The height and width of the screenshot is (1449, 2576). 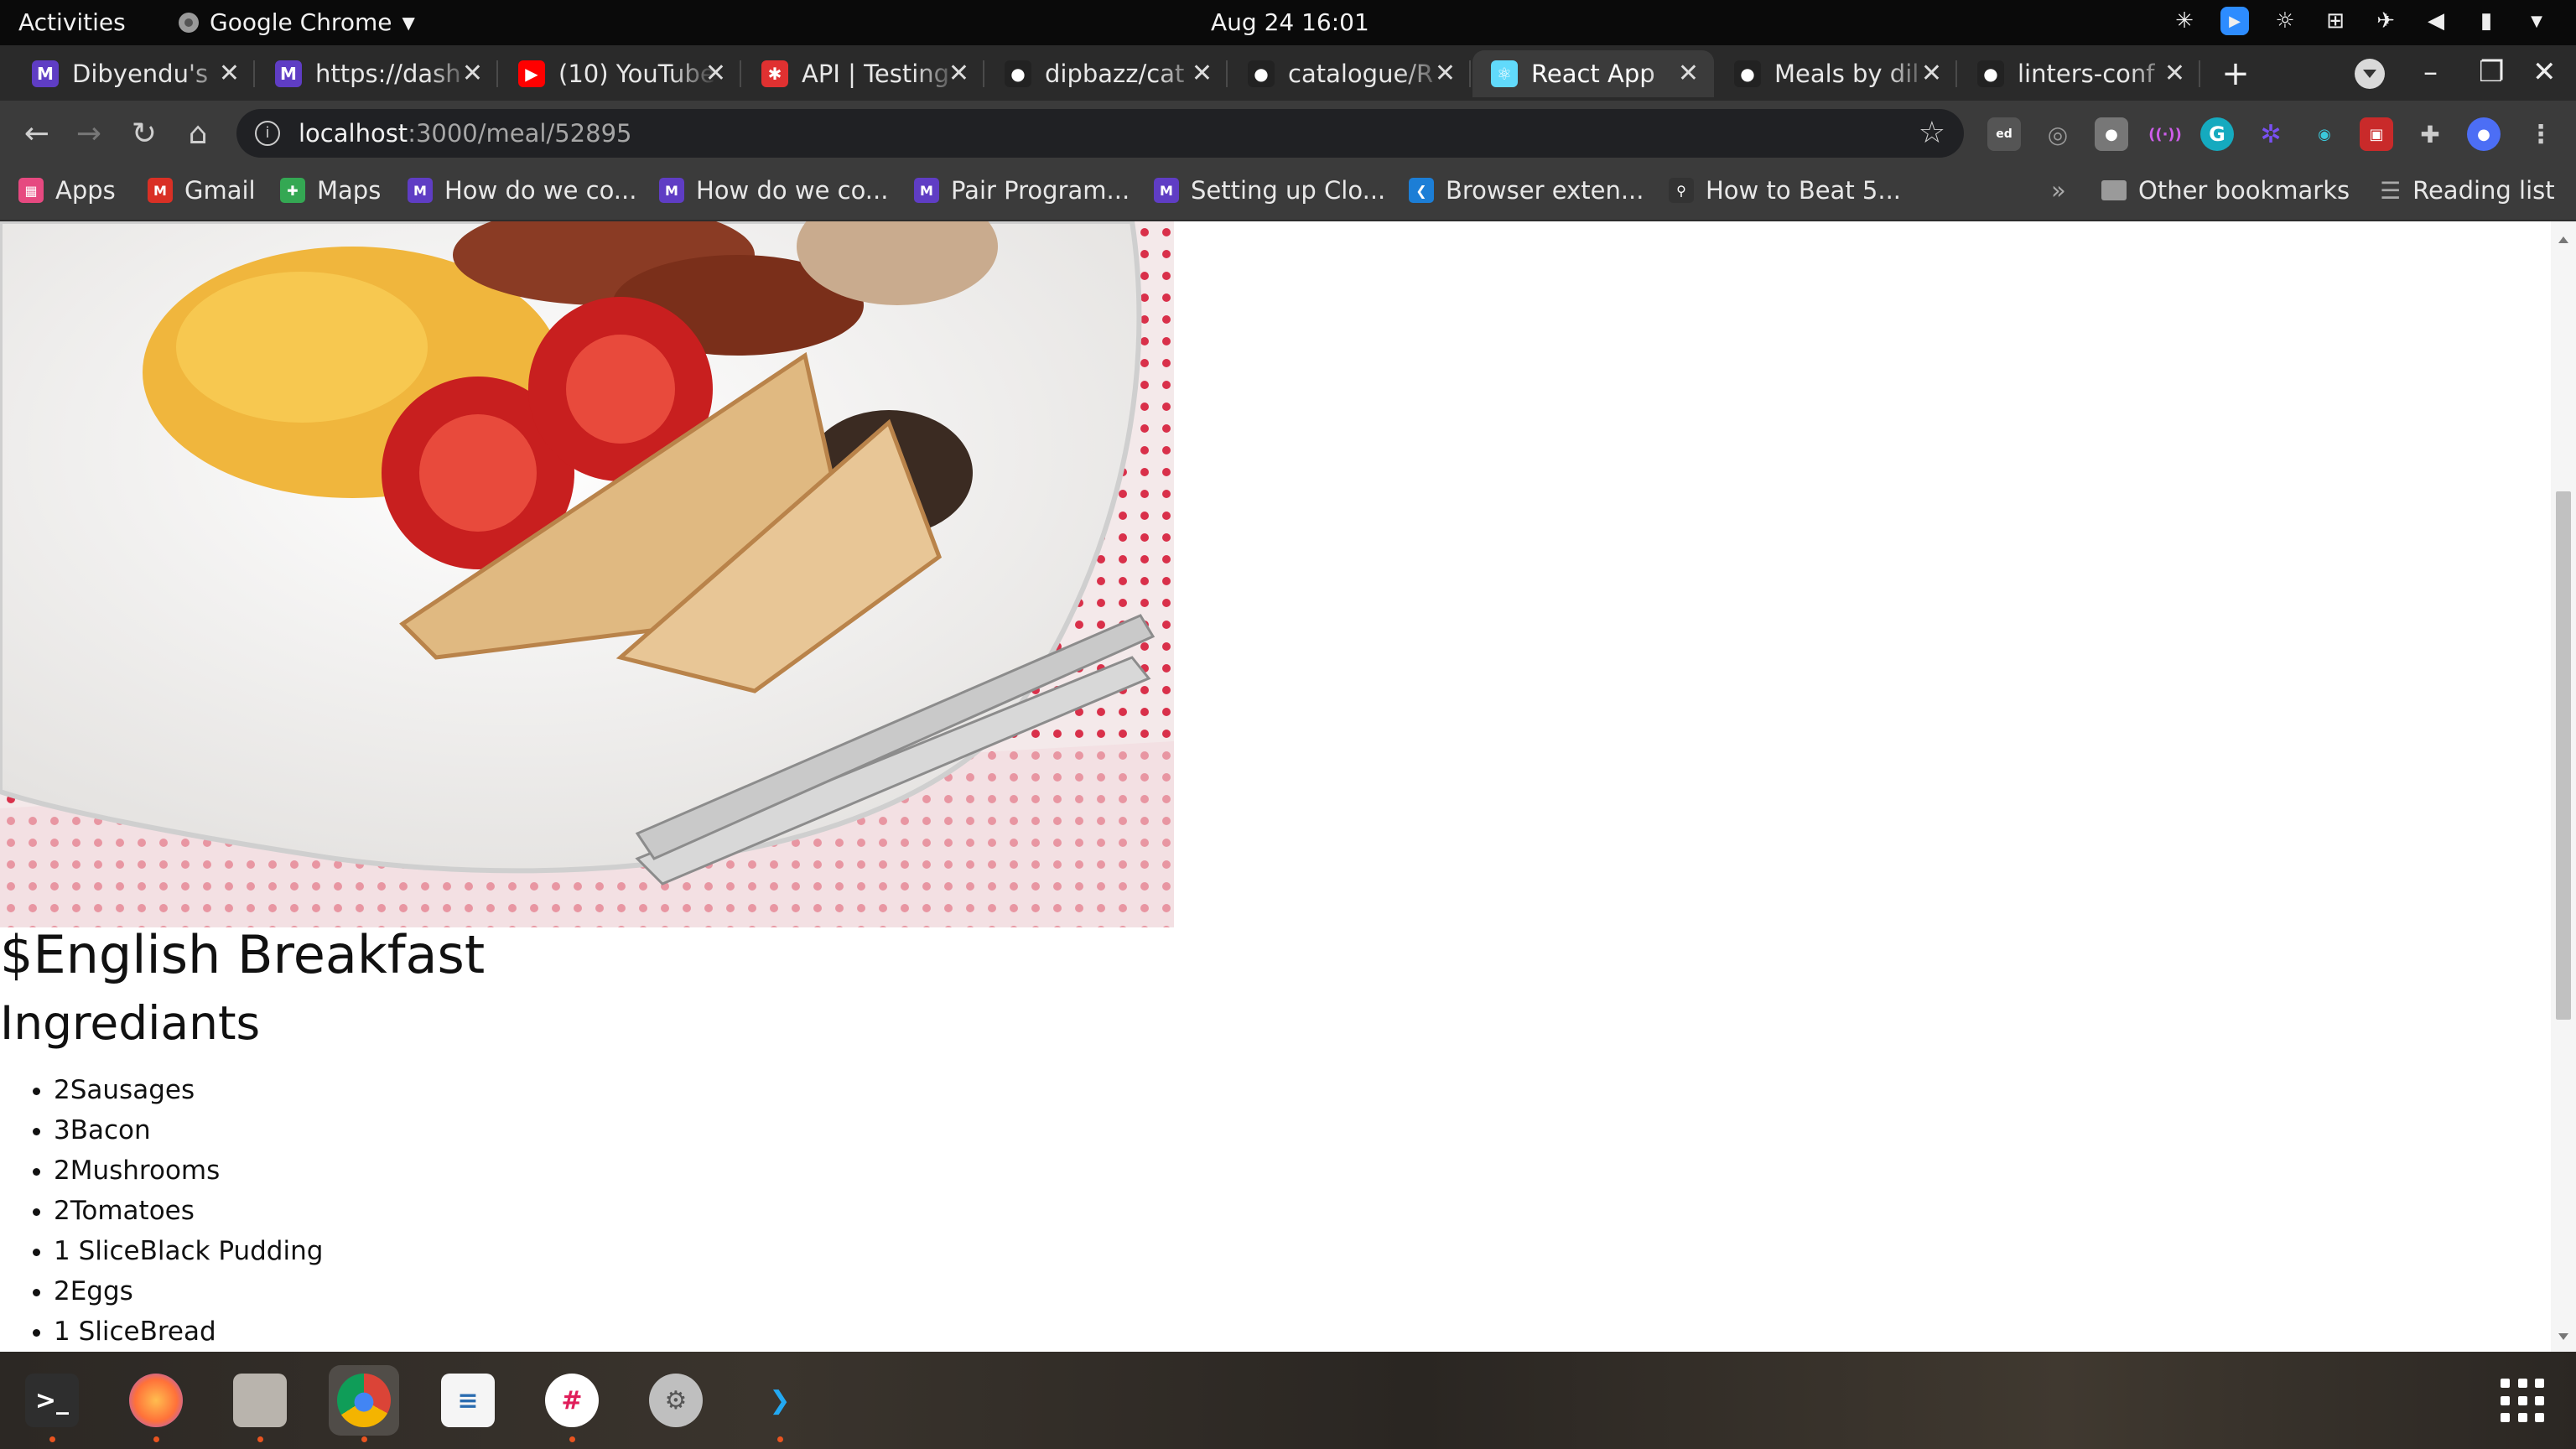 What do you see at coordinates (156, 1403) in the screenshot?
I see `firefox-icon` at bounding box center [156, 1403].